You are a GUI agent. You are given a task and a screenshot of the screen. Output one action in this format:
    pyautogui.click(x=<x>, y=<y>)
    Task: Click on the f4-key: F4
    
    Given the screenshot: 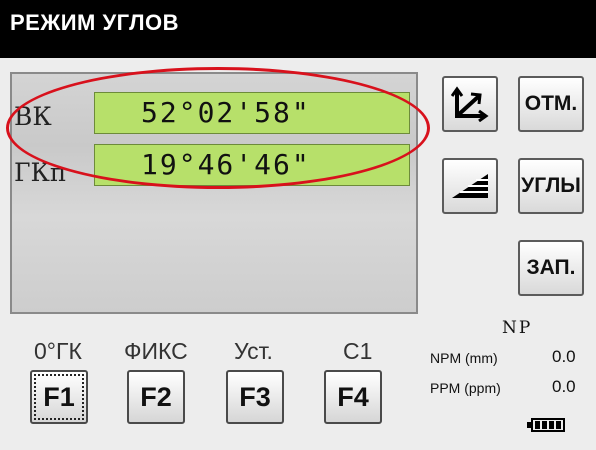 What is the action you would take?
    pyautogui.click(x=353, y=397)
    